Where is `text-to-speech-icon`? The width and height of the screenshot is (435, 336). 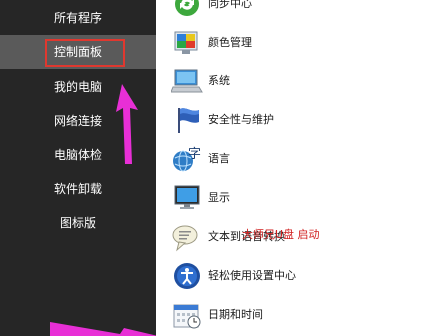 text-to-speech-icon is located at coordinates (187, 237).